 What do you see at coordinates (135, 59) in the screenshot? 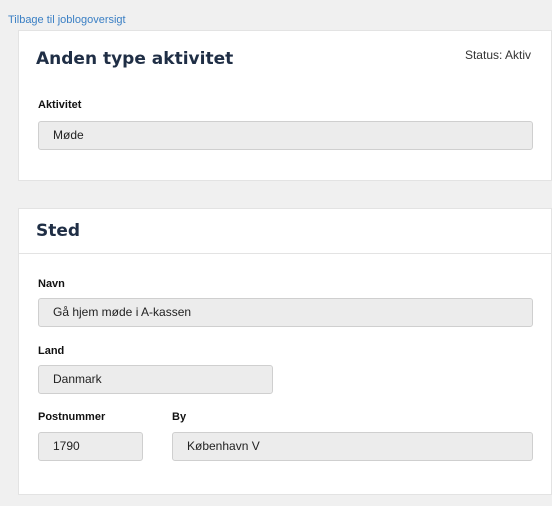
I see `activity-card-title: Anden type aktivitet` at bounding box center [135, 59].